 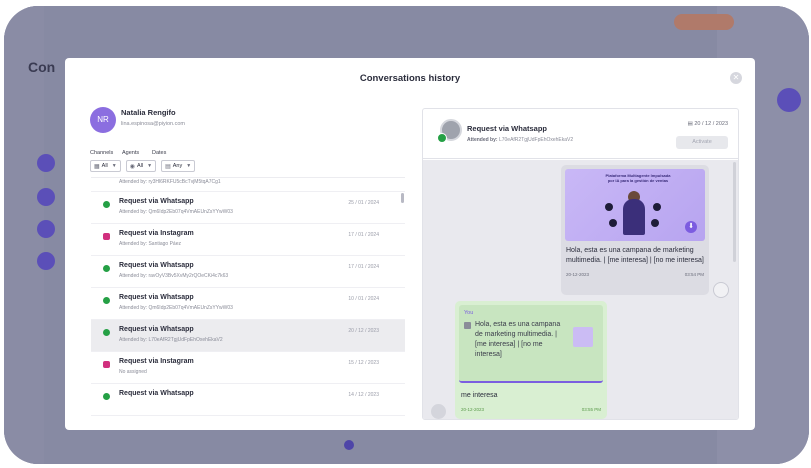 What do you see at coordinates (248, 185) in the screenshot?
I see `list-item-partial: Attended by: ry3Hl6RKFU5cBcTvjM5tqA7Cg1` at bounding box center [248, 185].